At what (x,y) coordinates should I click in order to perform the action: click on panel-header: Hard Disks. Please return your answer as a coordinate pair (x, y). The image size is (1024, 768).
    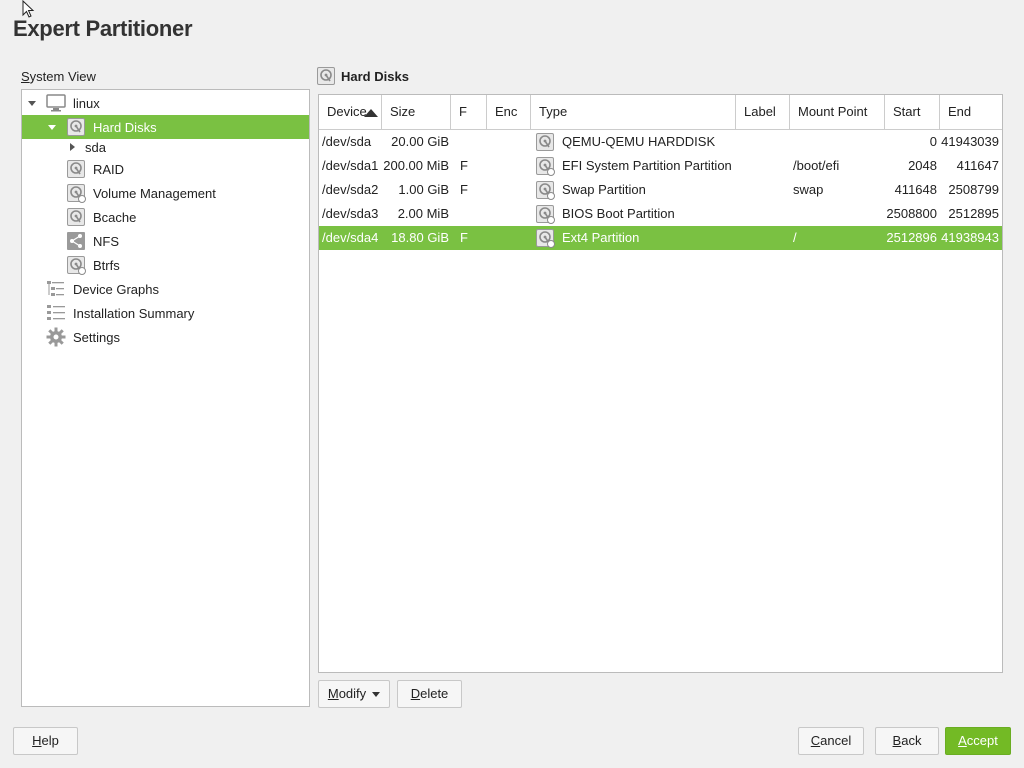
    Looking at the image, I should click on (362, 76).